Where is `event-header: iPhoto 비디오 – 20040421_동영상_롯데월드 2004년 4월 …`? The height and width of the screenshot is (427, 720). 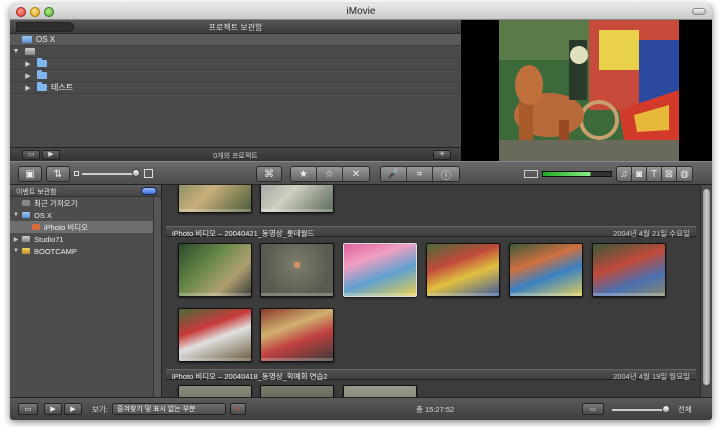
event-header: iPhoto 비디오 – 20040421_동영상_롯데월드 2004년 4월 … is located at coordinates (431, 232).